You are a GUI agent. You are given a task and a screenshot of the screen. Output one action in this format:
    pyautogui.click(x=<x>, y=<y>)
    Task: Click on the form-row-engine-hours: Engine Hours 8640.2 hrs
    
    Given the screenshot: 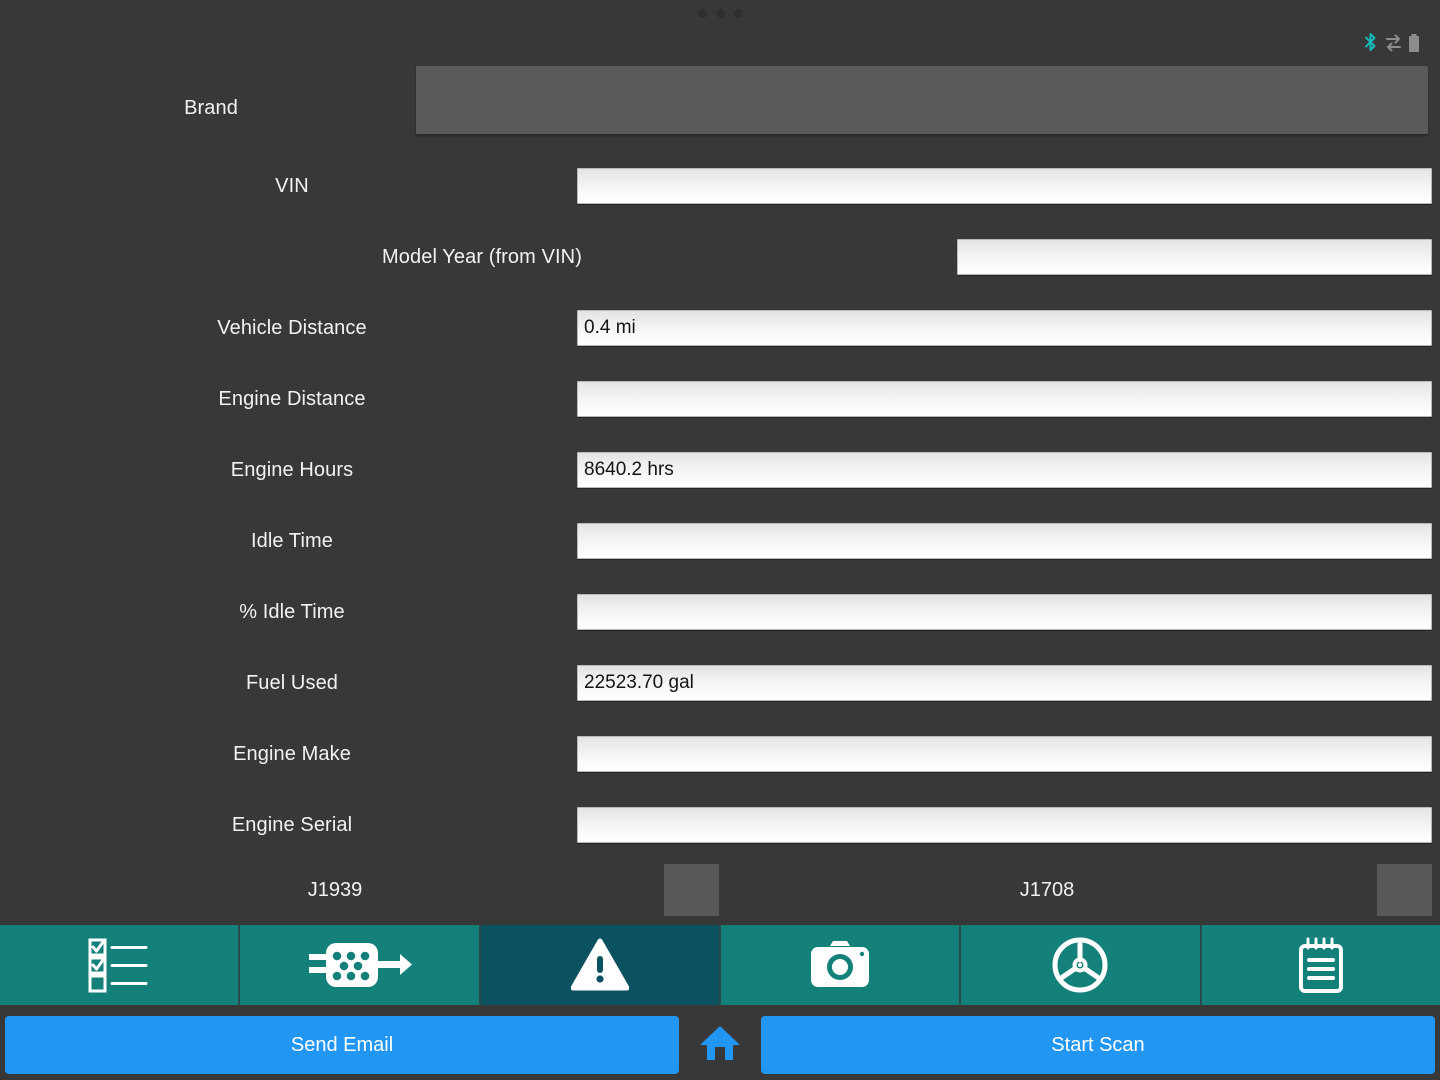 What is the action you would take?
    pyautogui.click(x=720, y=470)
    